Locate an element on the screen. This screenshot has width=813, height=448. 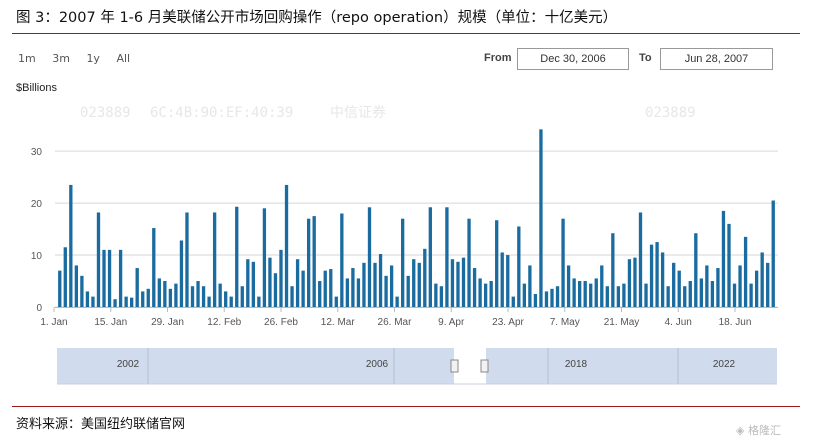
x-tick-label: 4. Jun is located at coordinates (678, 322).